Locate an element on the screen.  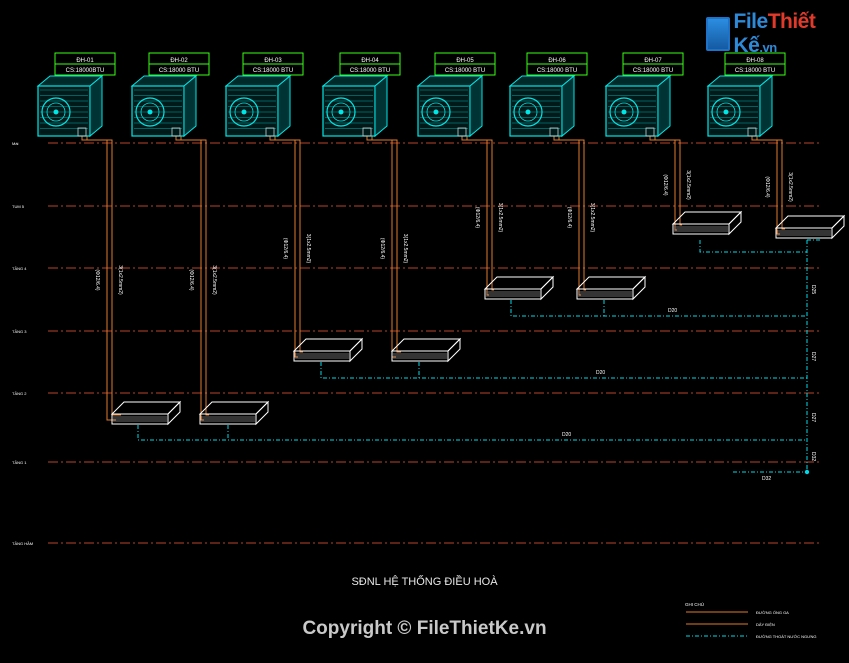
outdoor-unit: ĐH-07 CS:18000 BTU is located at coordinates (644, 95).